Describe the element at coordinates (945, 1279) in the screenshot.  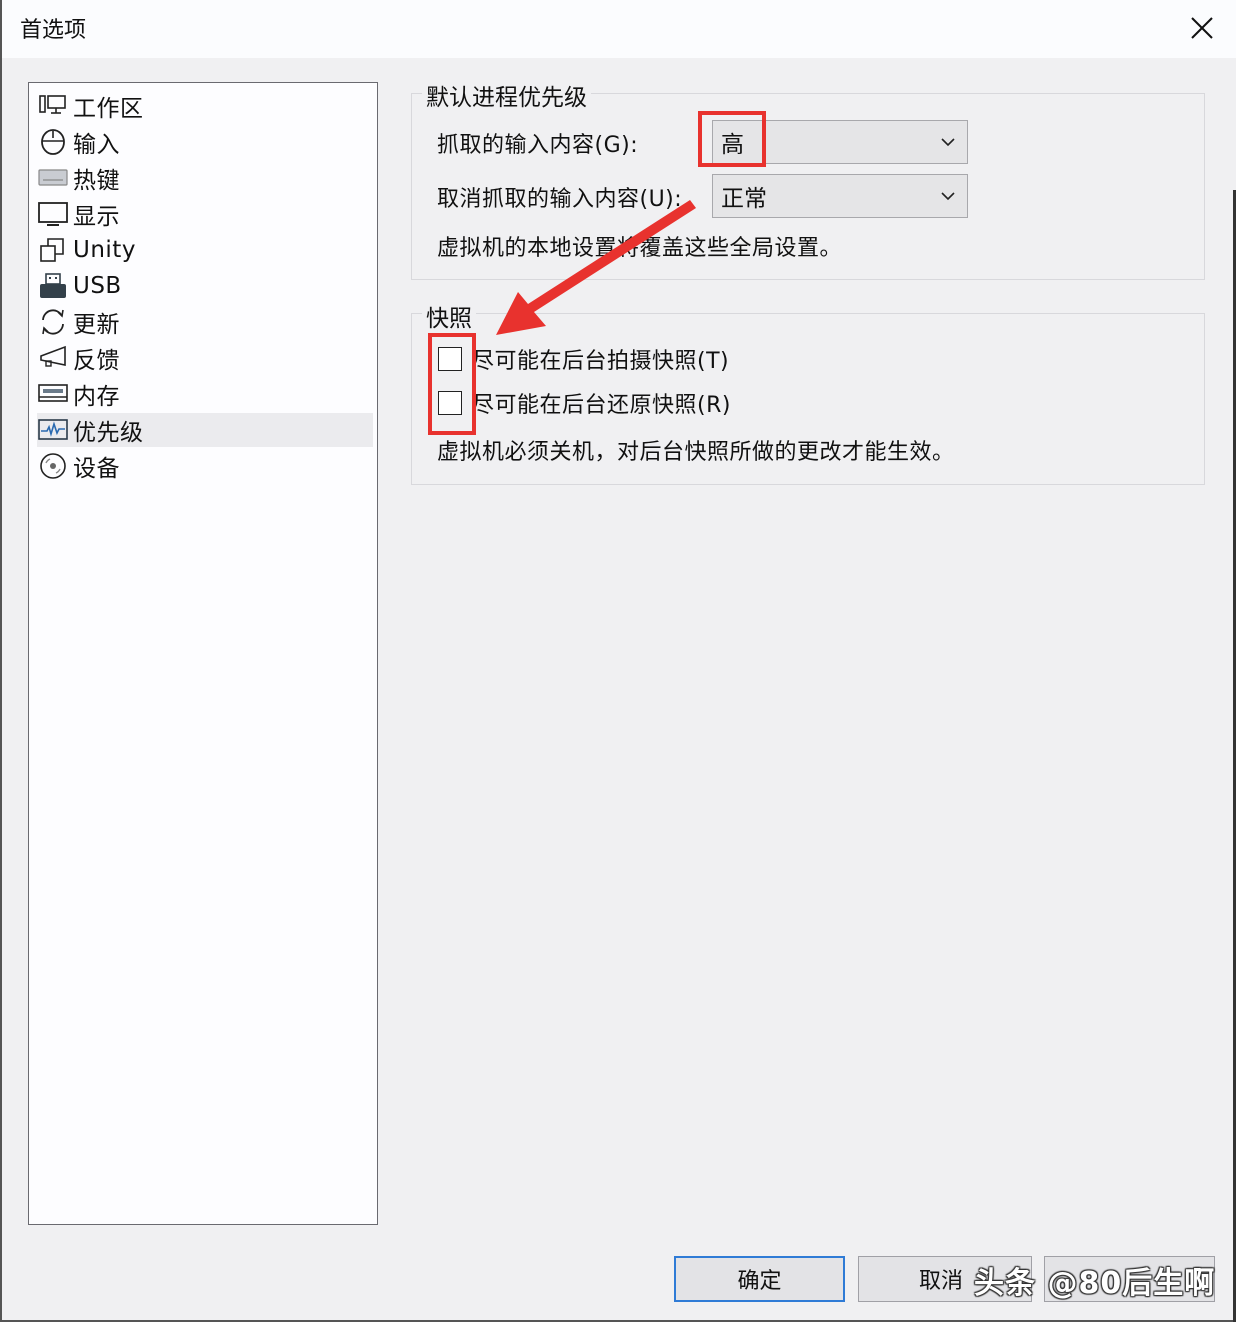
I see `cancel-button: 取消` at that location.